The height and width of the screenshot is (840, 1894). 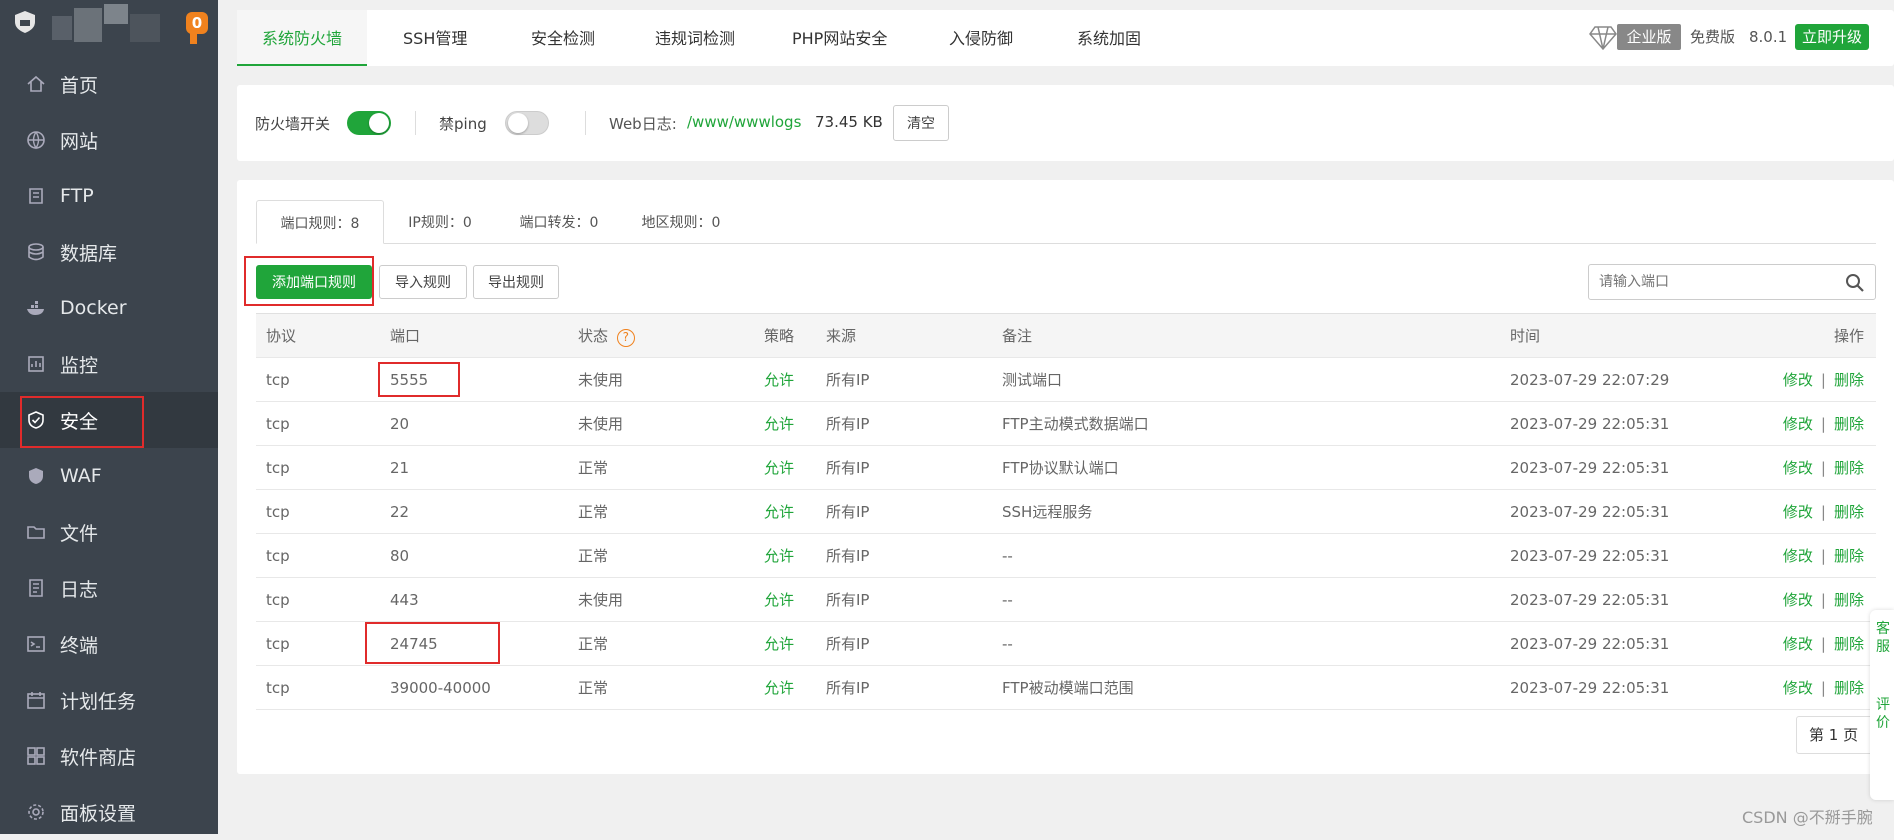 I want to click on customer-service-icon: 客服, so click(x=1883, y=638).